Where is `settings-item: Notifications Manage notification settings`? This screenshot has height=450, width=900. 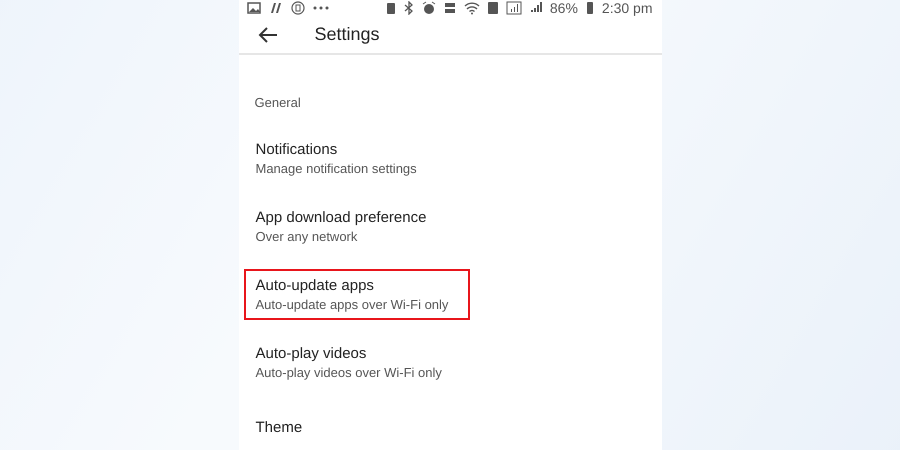 settings-item: Notifications Manage notification settings is located at coordinates (357, 158).